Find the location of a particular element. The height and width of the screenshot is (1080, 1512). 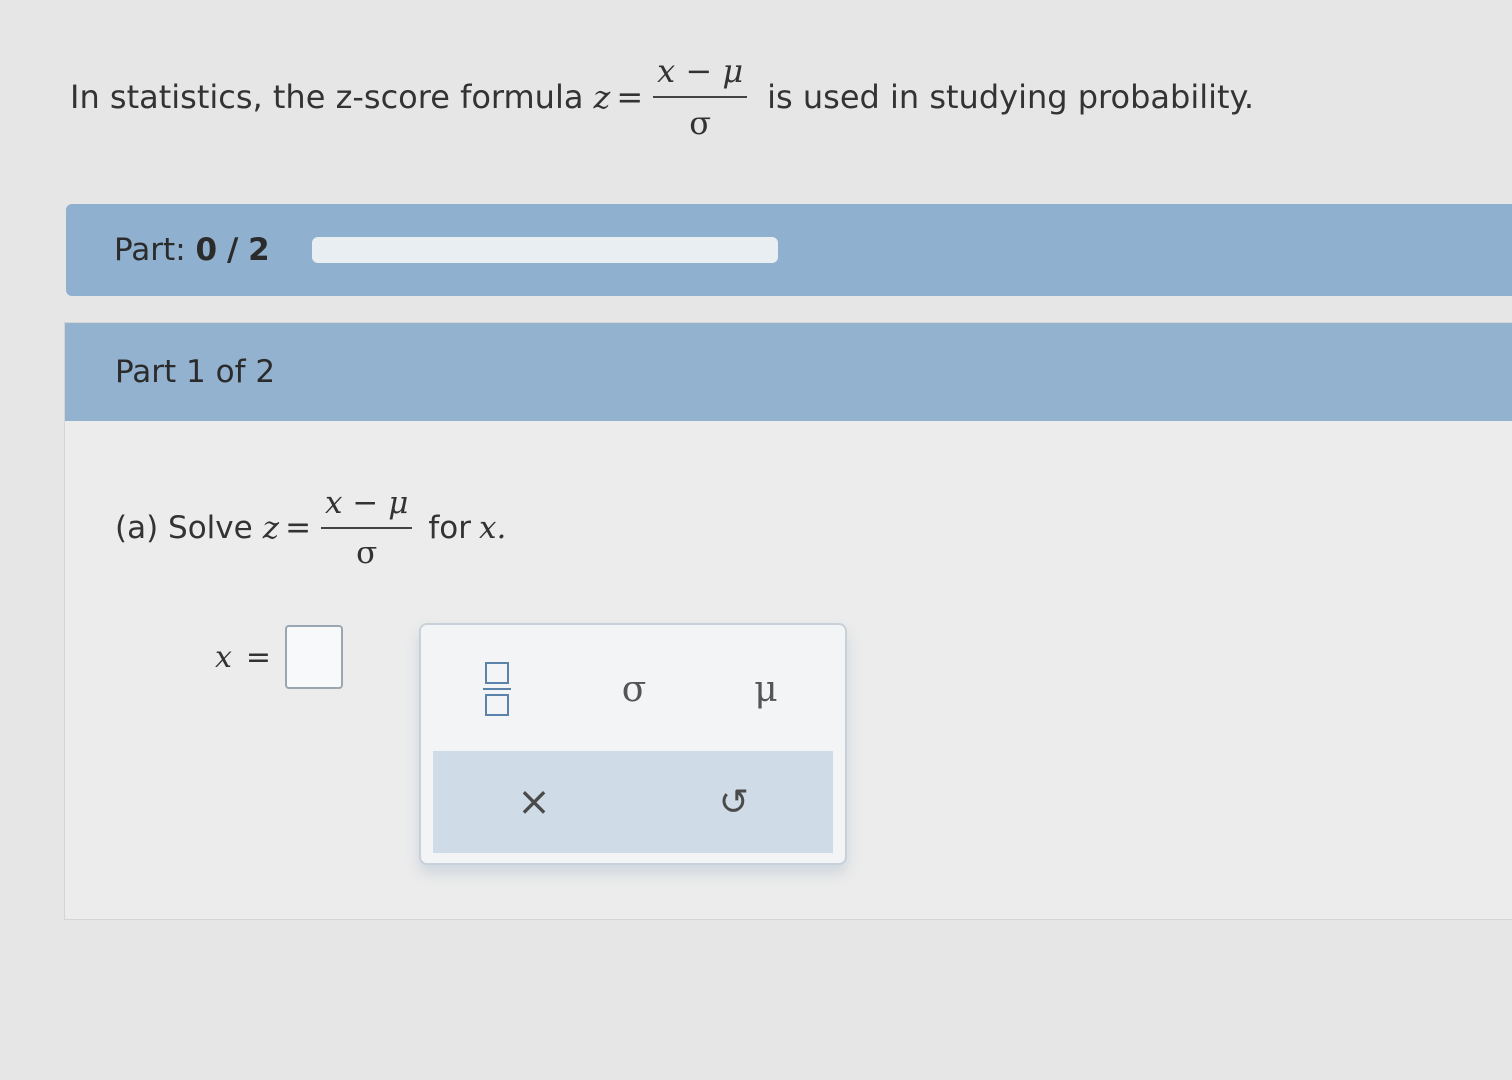

question-var: z is located at coordinates (271, 528).